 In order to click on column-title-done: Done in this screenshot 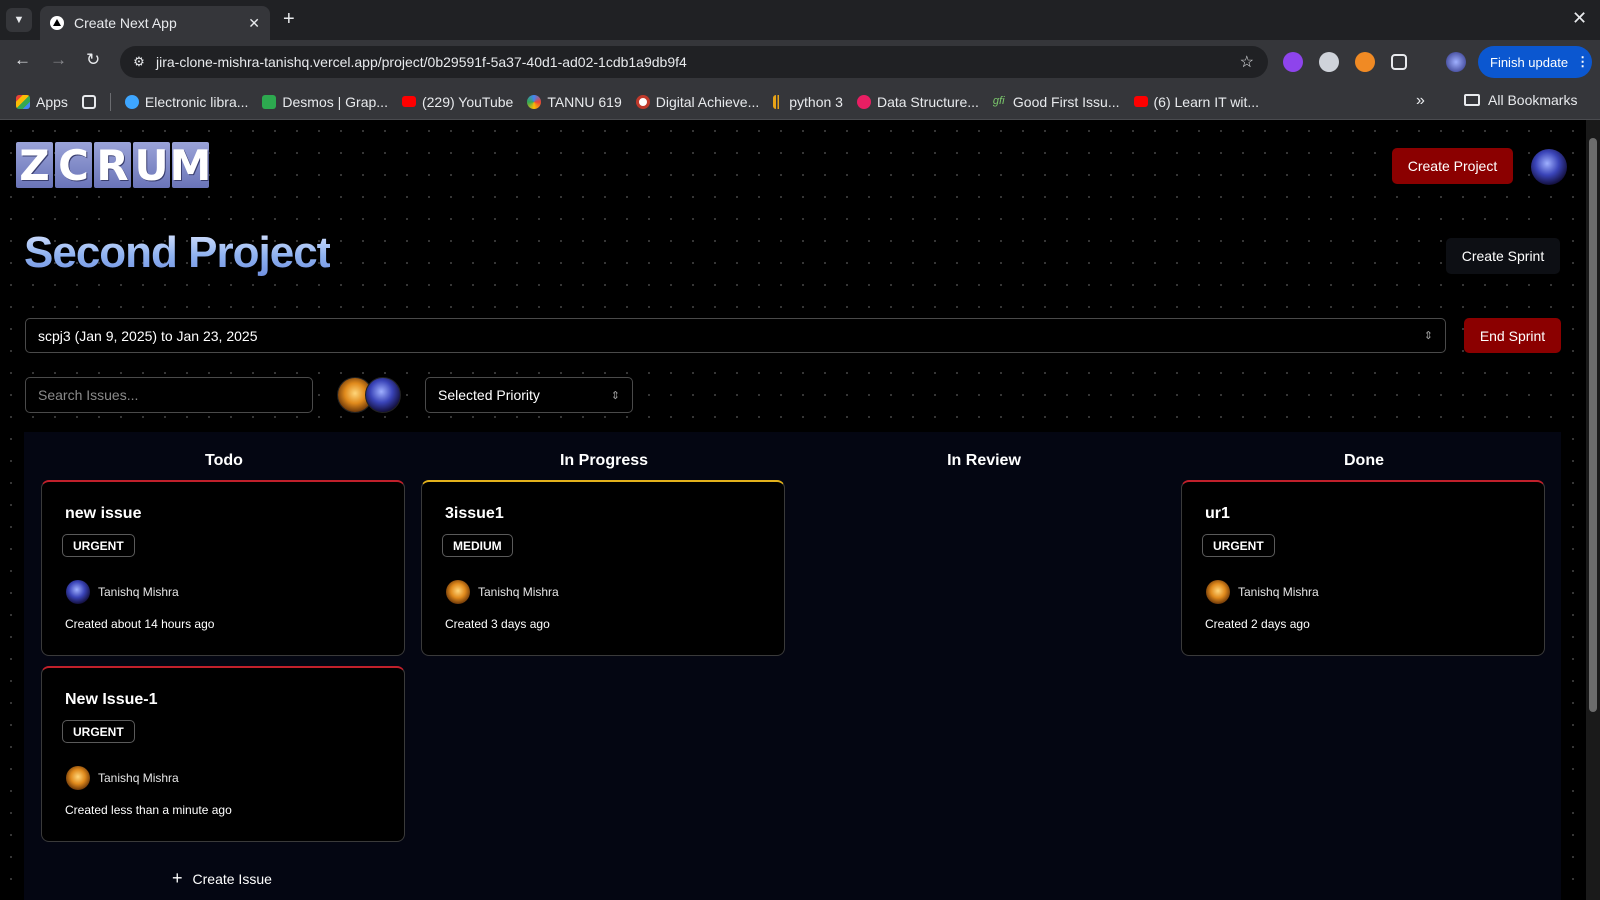, I will do `click(1364, 460)`.